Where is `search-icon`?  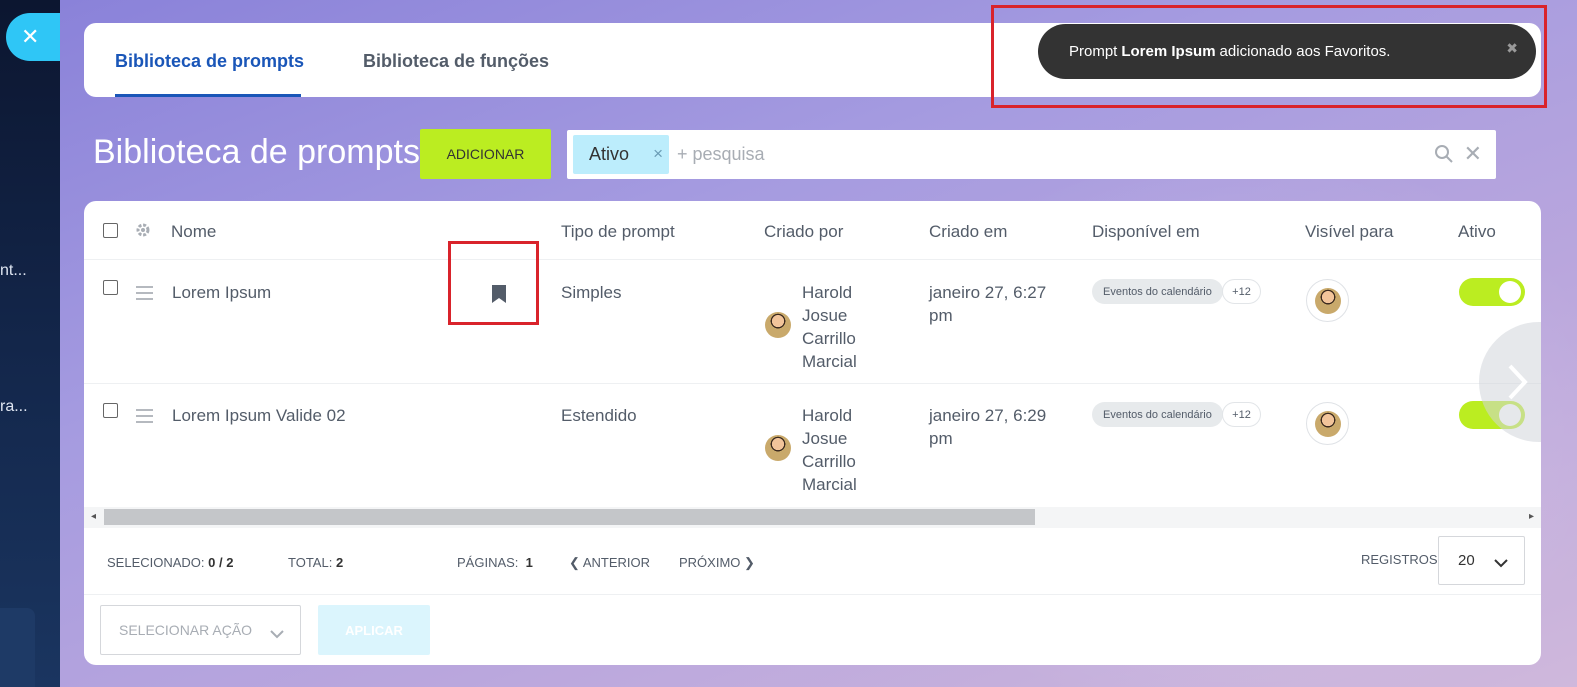
search-icon is located at coordinates (1444, 156).